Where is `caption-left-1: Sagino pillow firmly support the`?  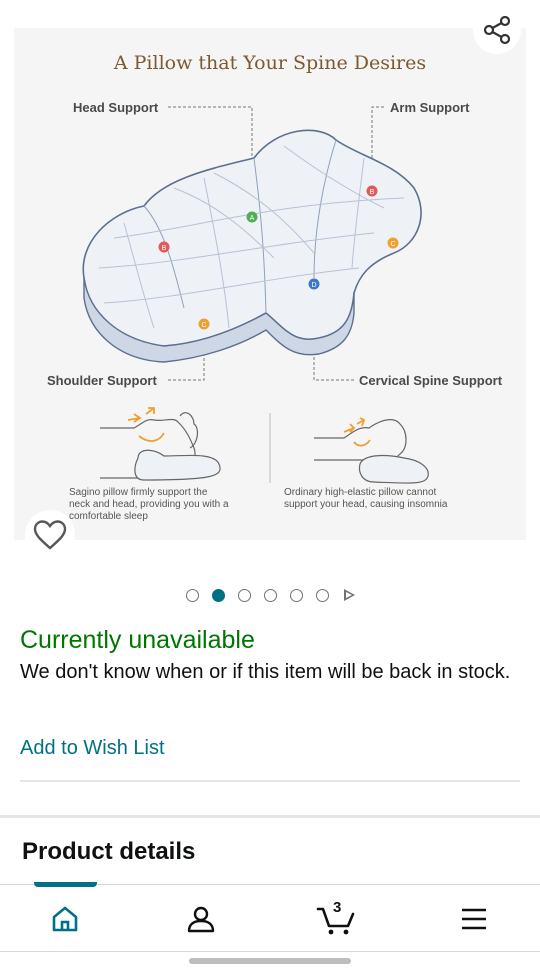
caption-left-1: Sagino pillow firmly support the is located at coordinates (138, 492).